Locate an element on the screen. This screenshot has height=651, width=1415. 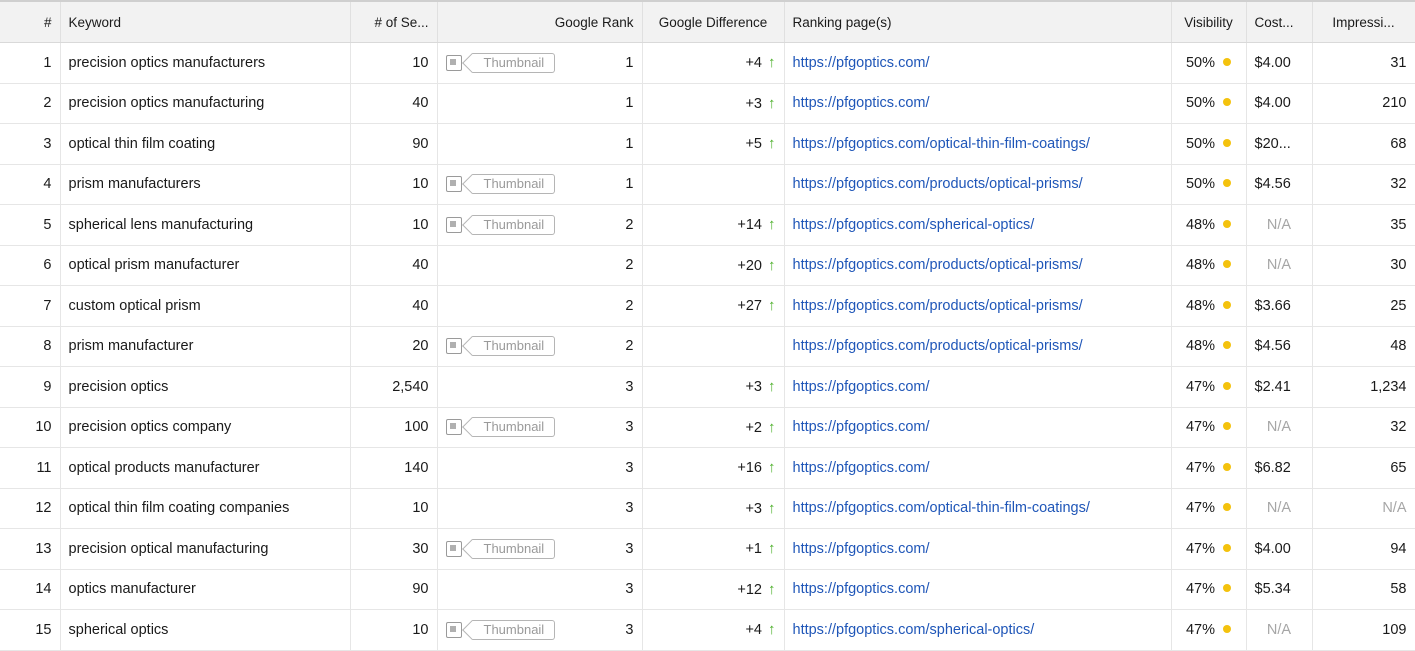
rank-difference-value: +3 is located at coordinates (753, 508).